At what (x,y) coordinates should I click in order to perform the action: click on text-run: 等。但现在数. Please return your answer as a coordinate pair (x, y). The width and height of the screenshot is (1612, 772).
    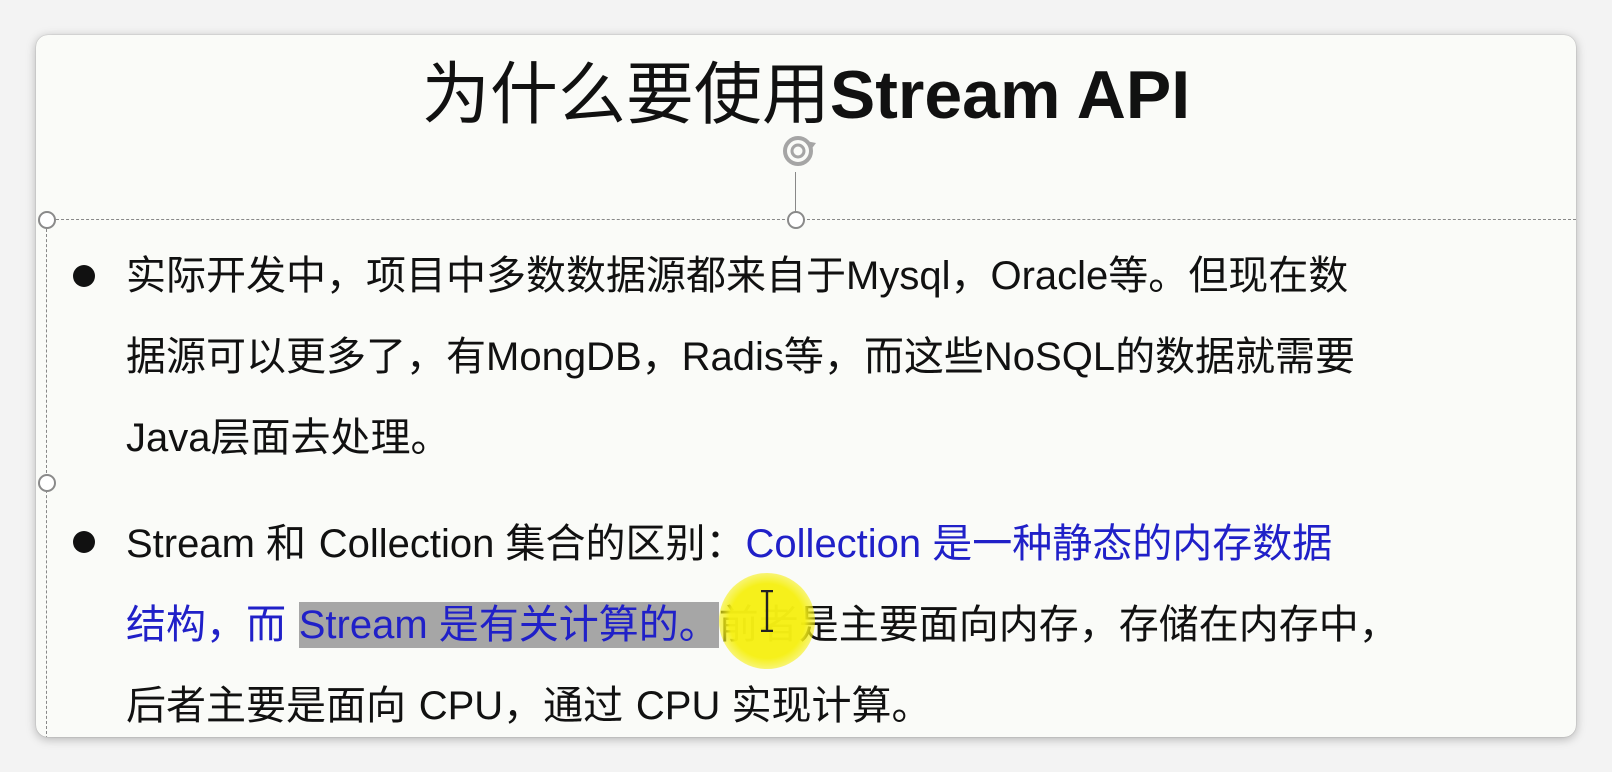
    Looking at the image, I should click on (1228, 276).